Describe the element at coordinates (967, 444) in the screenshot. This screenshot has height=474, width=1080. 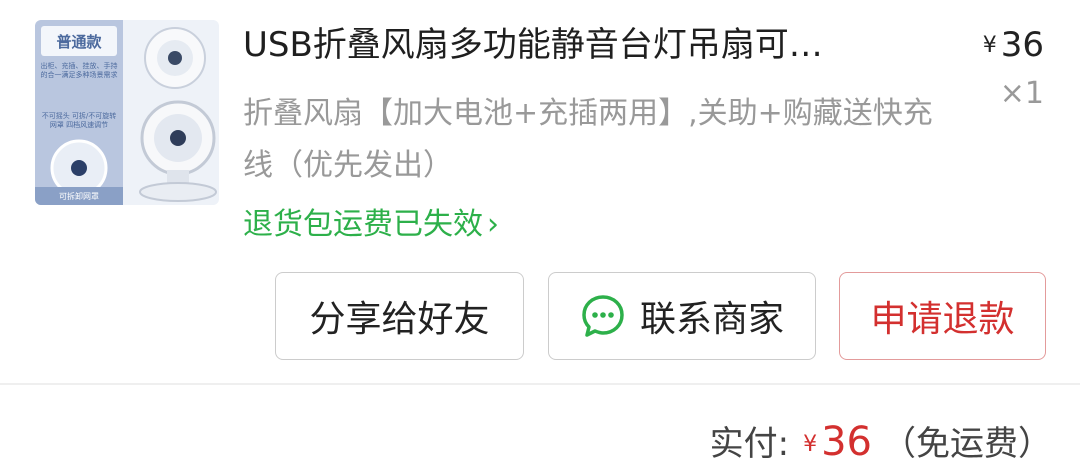
I see `payment-note: （免运费）` at that location.